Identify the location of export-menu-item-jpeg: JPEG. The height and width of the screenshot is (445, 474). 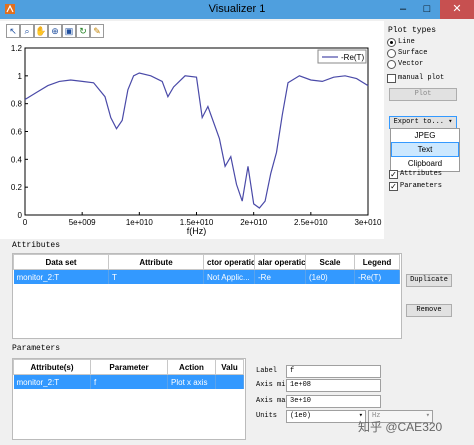
(425, 135).